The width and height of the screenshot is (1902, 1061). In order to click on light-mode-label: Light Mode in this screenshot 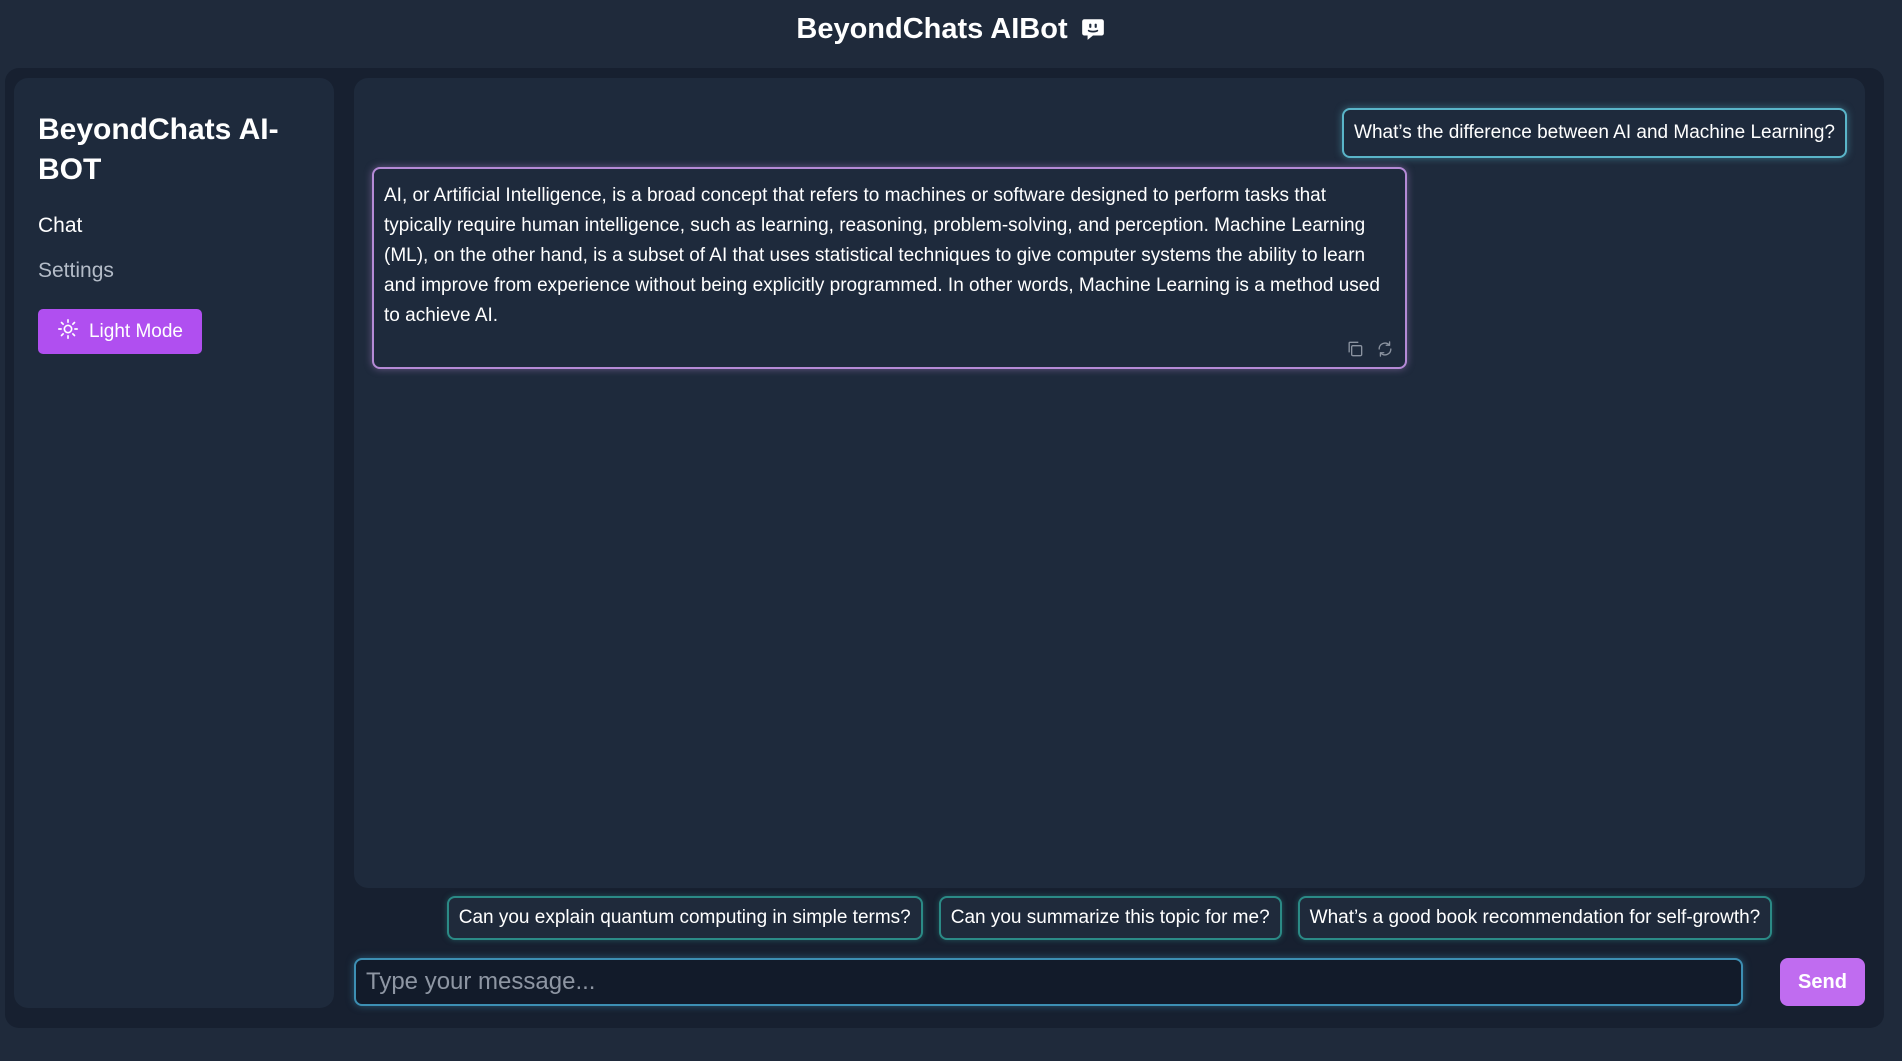, I will do `click(135, 331)`.